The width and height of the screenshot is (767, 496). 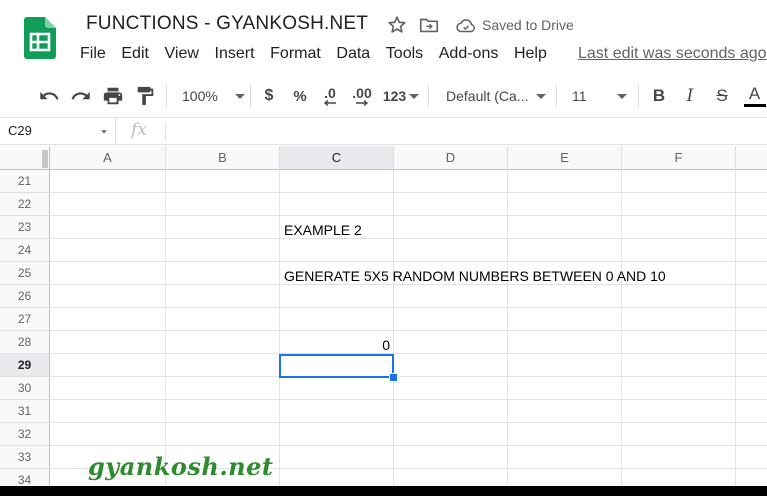 What do you see at coordinates (393, 377) in the screenshot?
I see `fill-handle` at bounding box center [393, 377].